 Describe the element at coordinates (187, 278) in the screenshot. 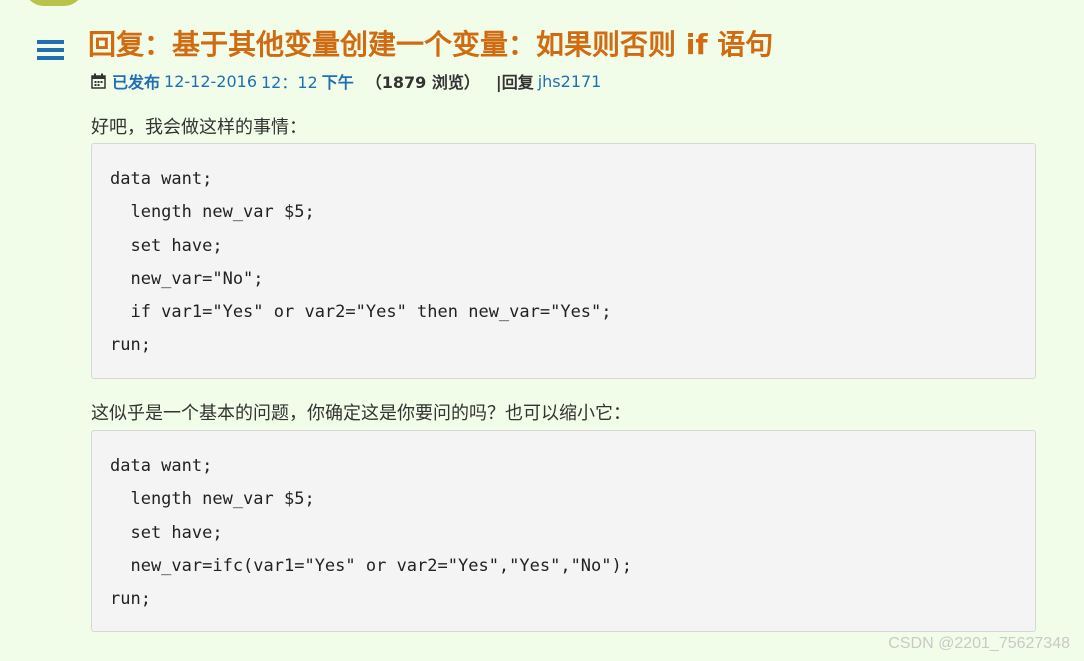

I see `code-line: new_var="No";` at that location.